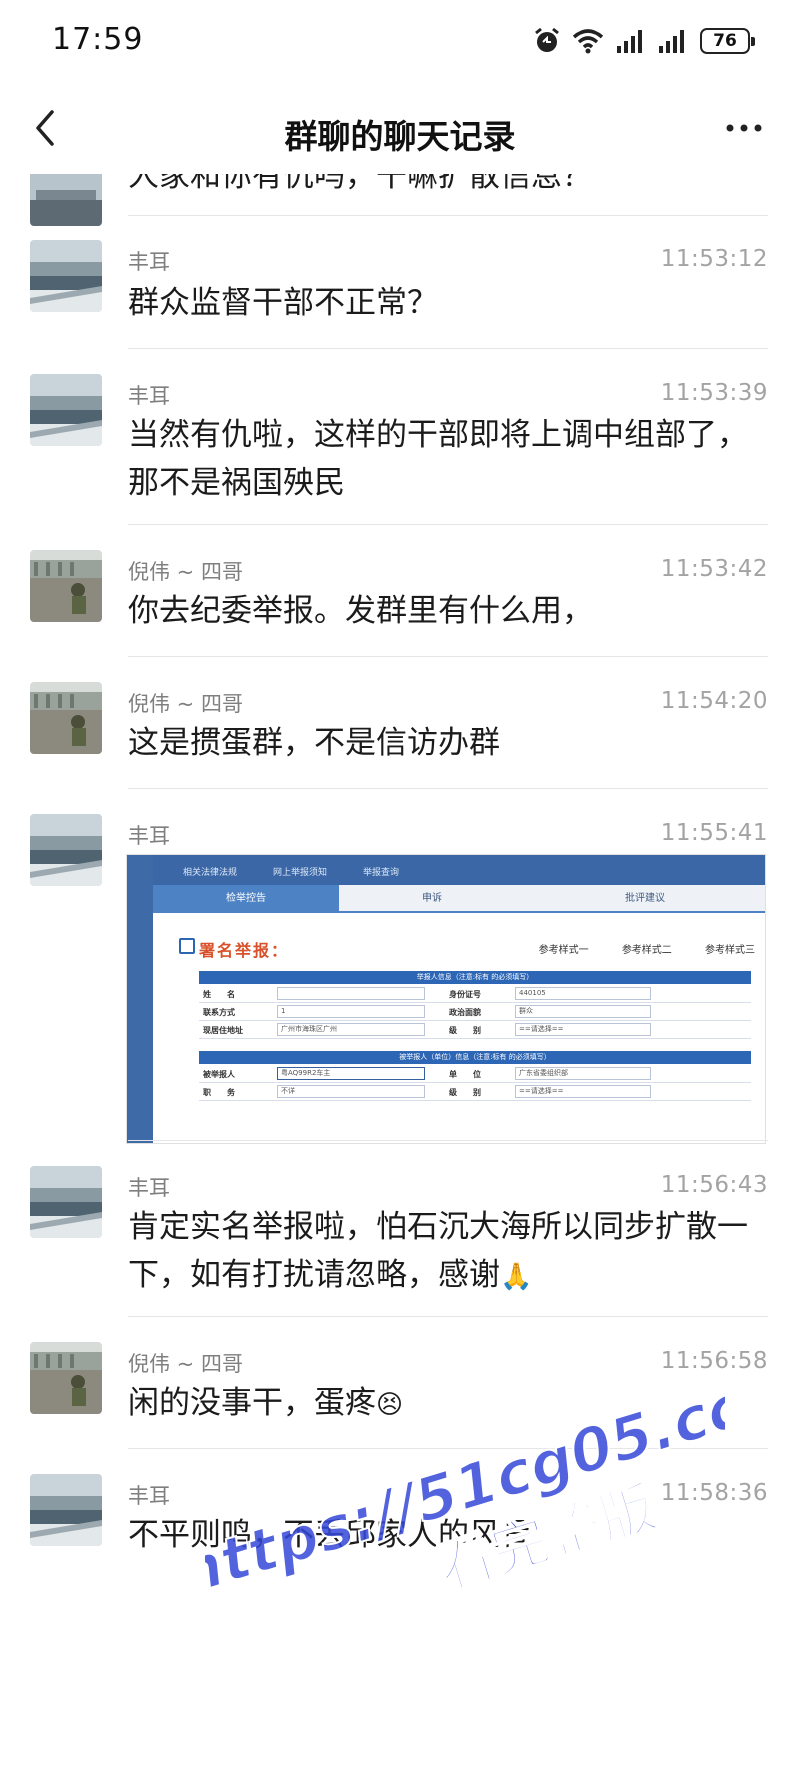 The height and width of the screenshot is (1781, 800). What do you see at coordinates (219, 1092) in the screenshot?
I see `field-label: 职 务` at bounding box center [219, 1092].